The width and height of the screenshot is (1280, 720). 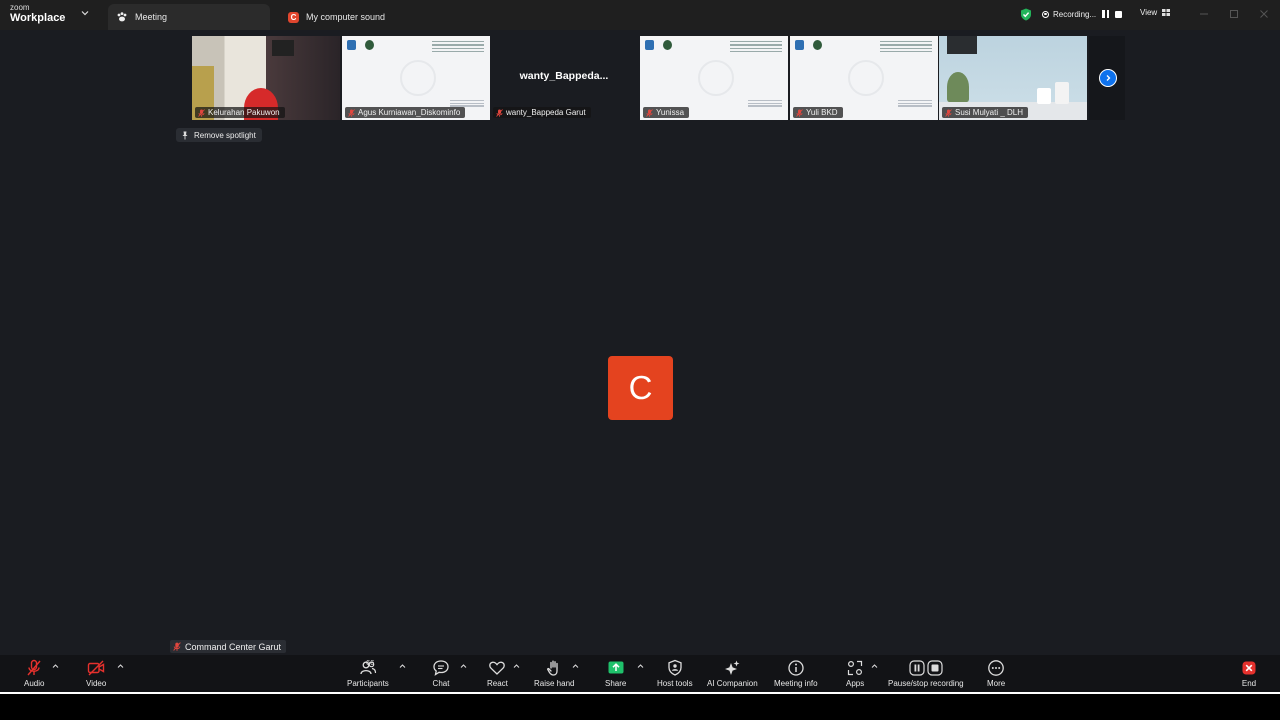 I want to click on meeting-info-label: Meeting info, so click(x=796, y=683).